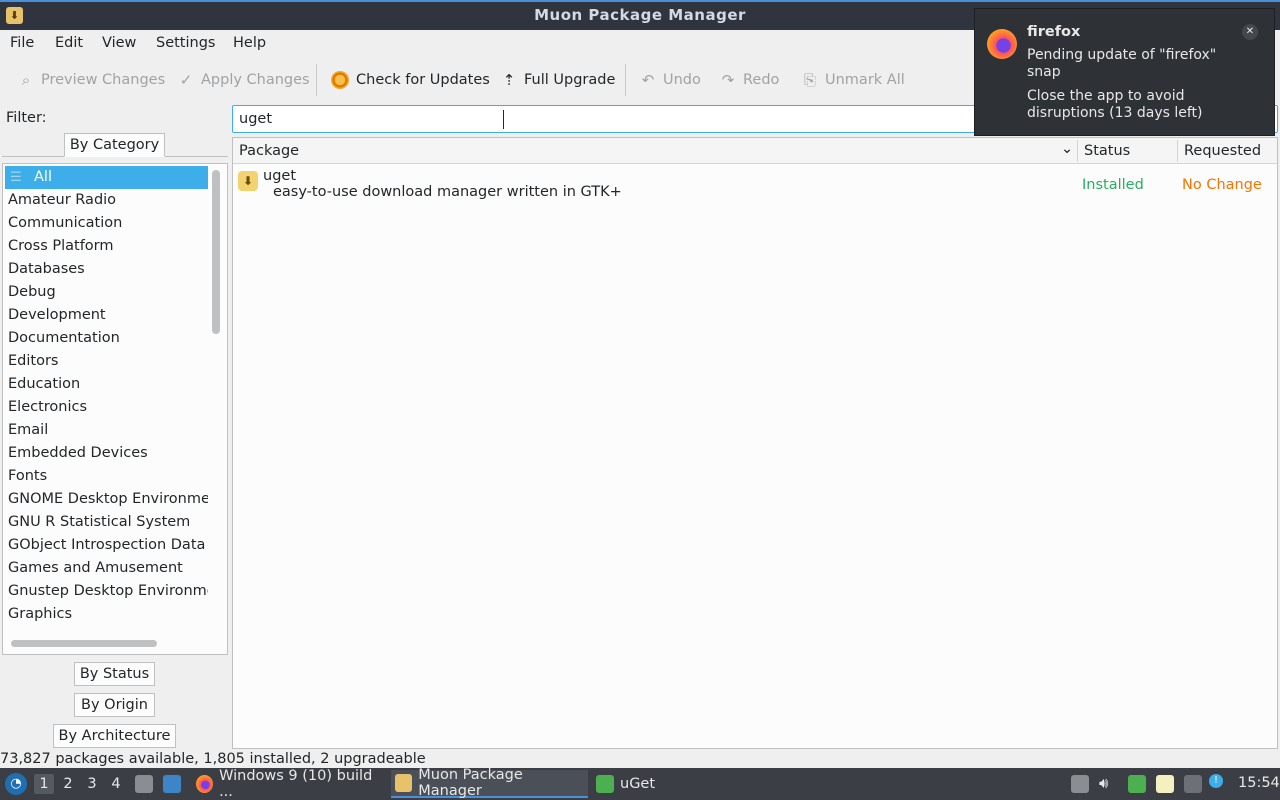 This screenshot has height=800, width=1280. I want to click on category-item: Amateur Radio, so click(106, 200).